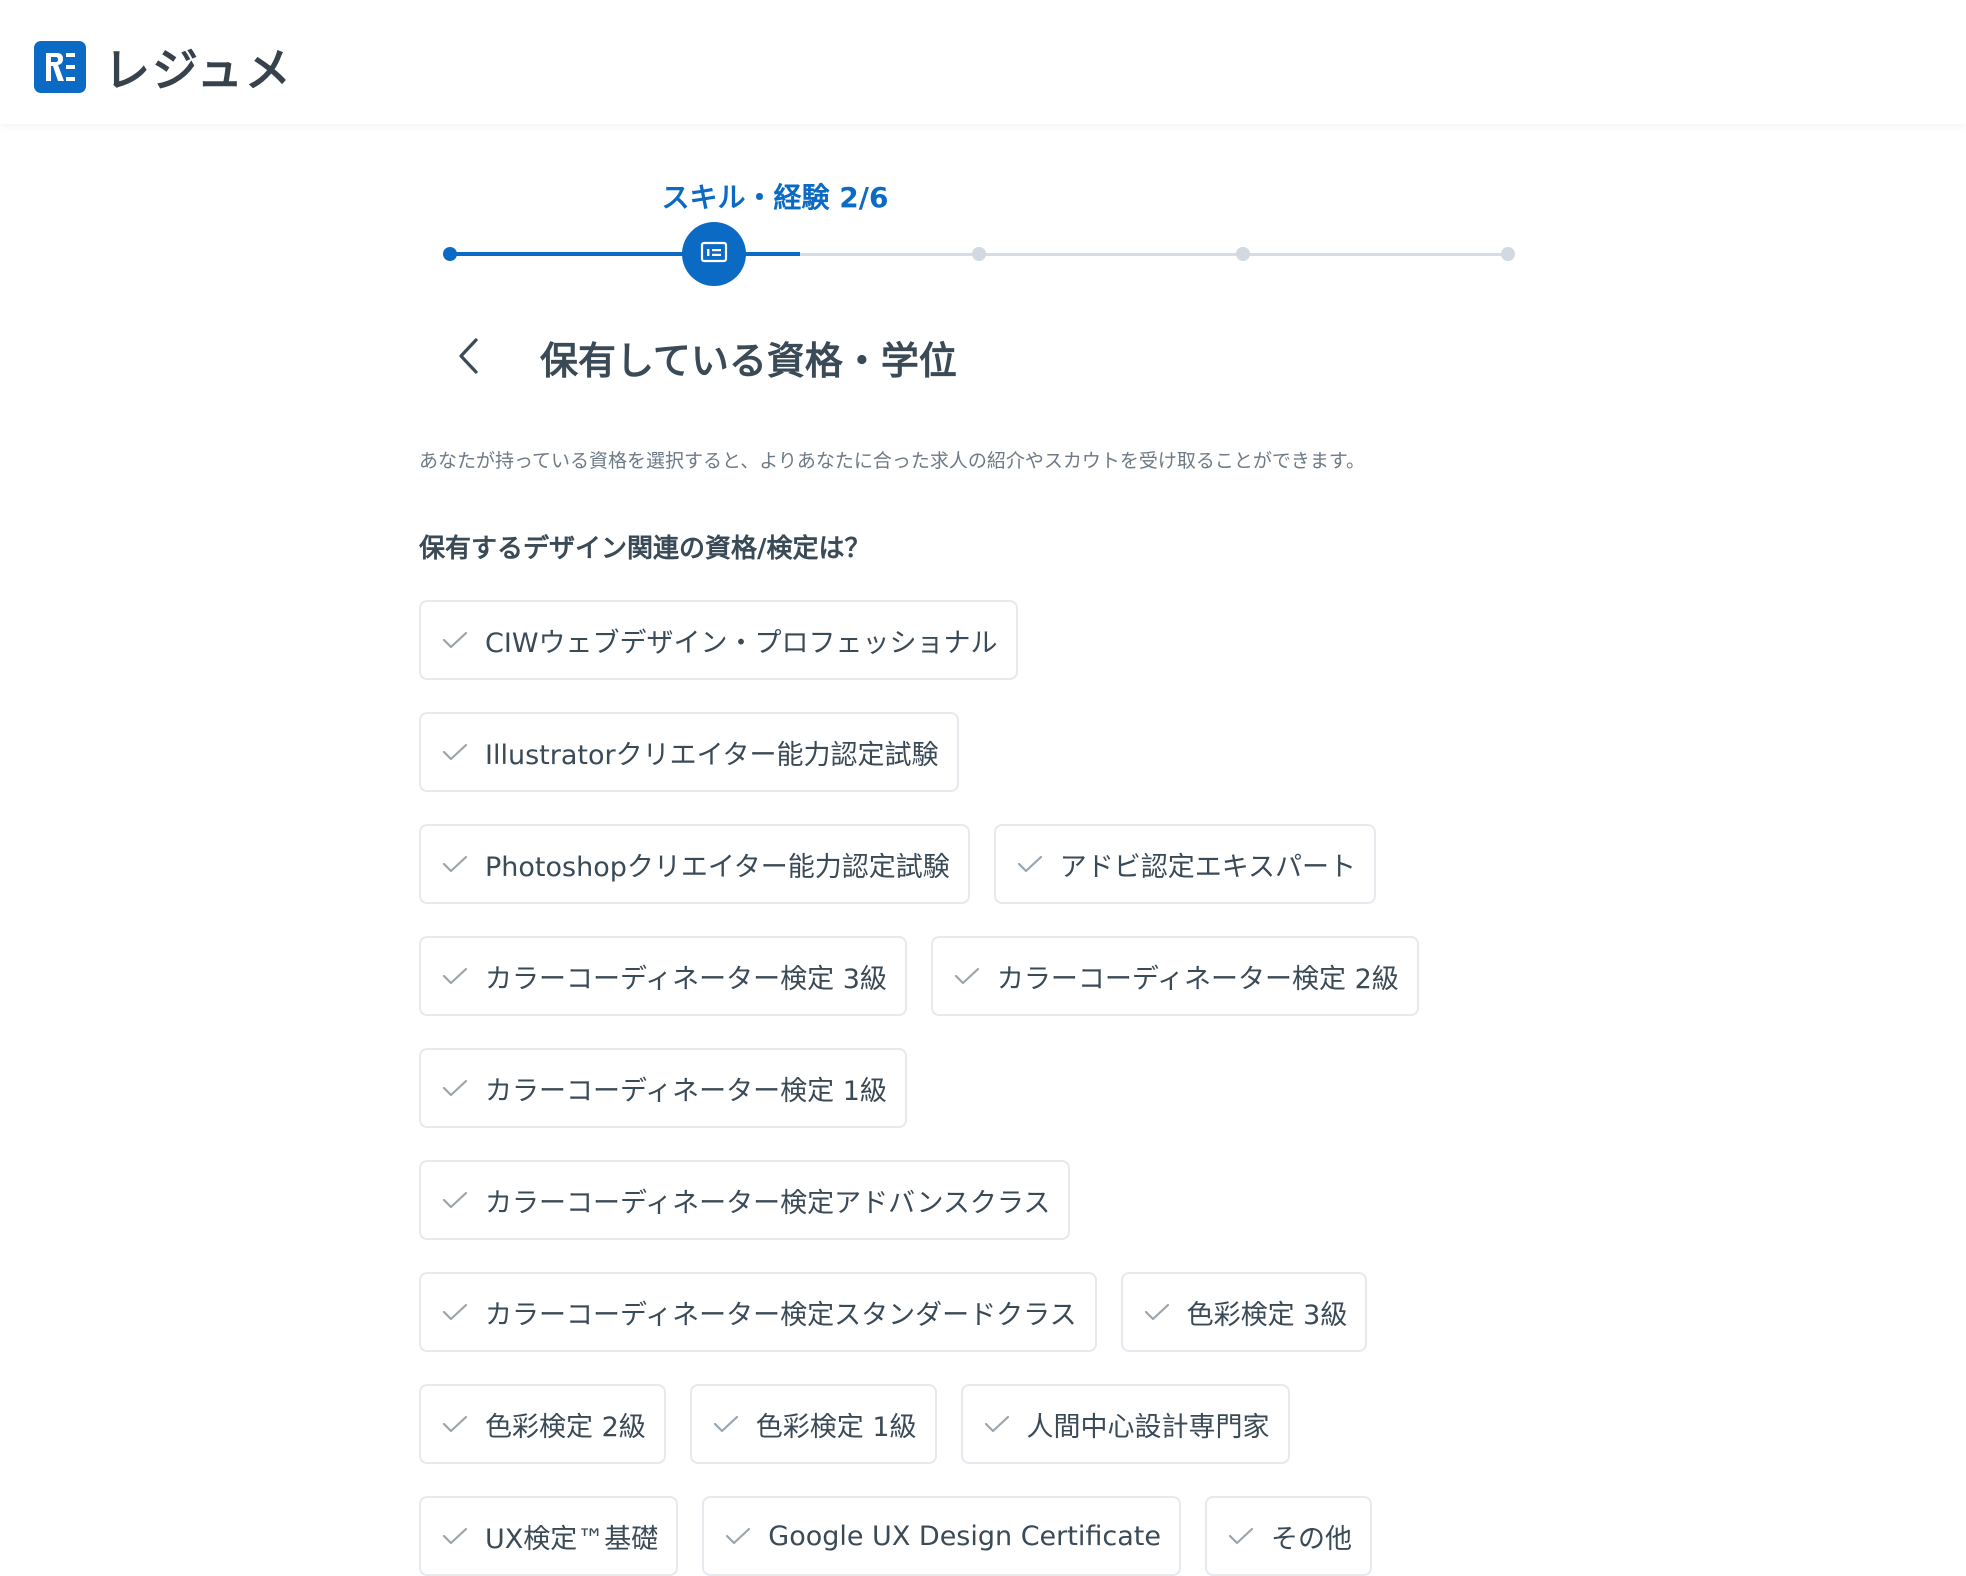 The width and height of the screenshot is (1966, 1576). I want to click on option-label: Google UX Design Certificate, so click(964, 1536).